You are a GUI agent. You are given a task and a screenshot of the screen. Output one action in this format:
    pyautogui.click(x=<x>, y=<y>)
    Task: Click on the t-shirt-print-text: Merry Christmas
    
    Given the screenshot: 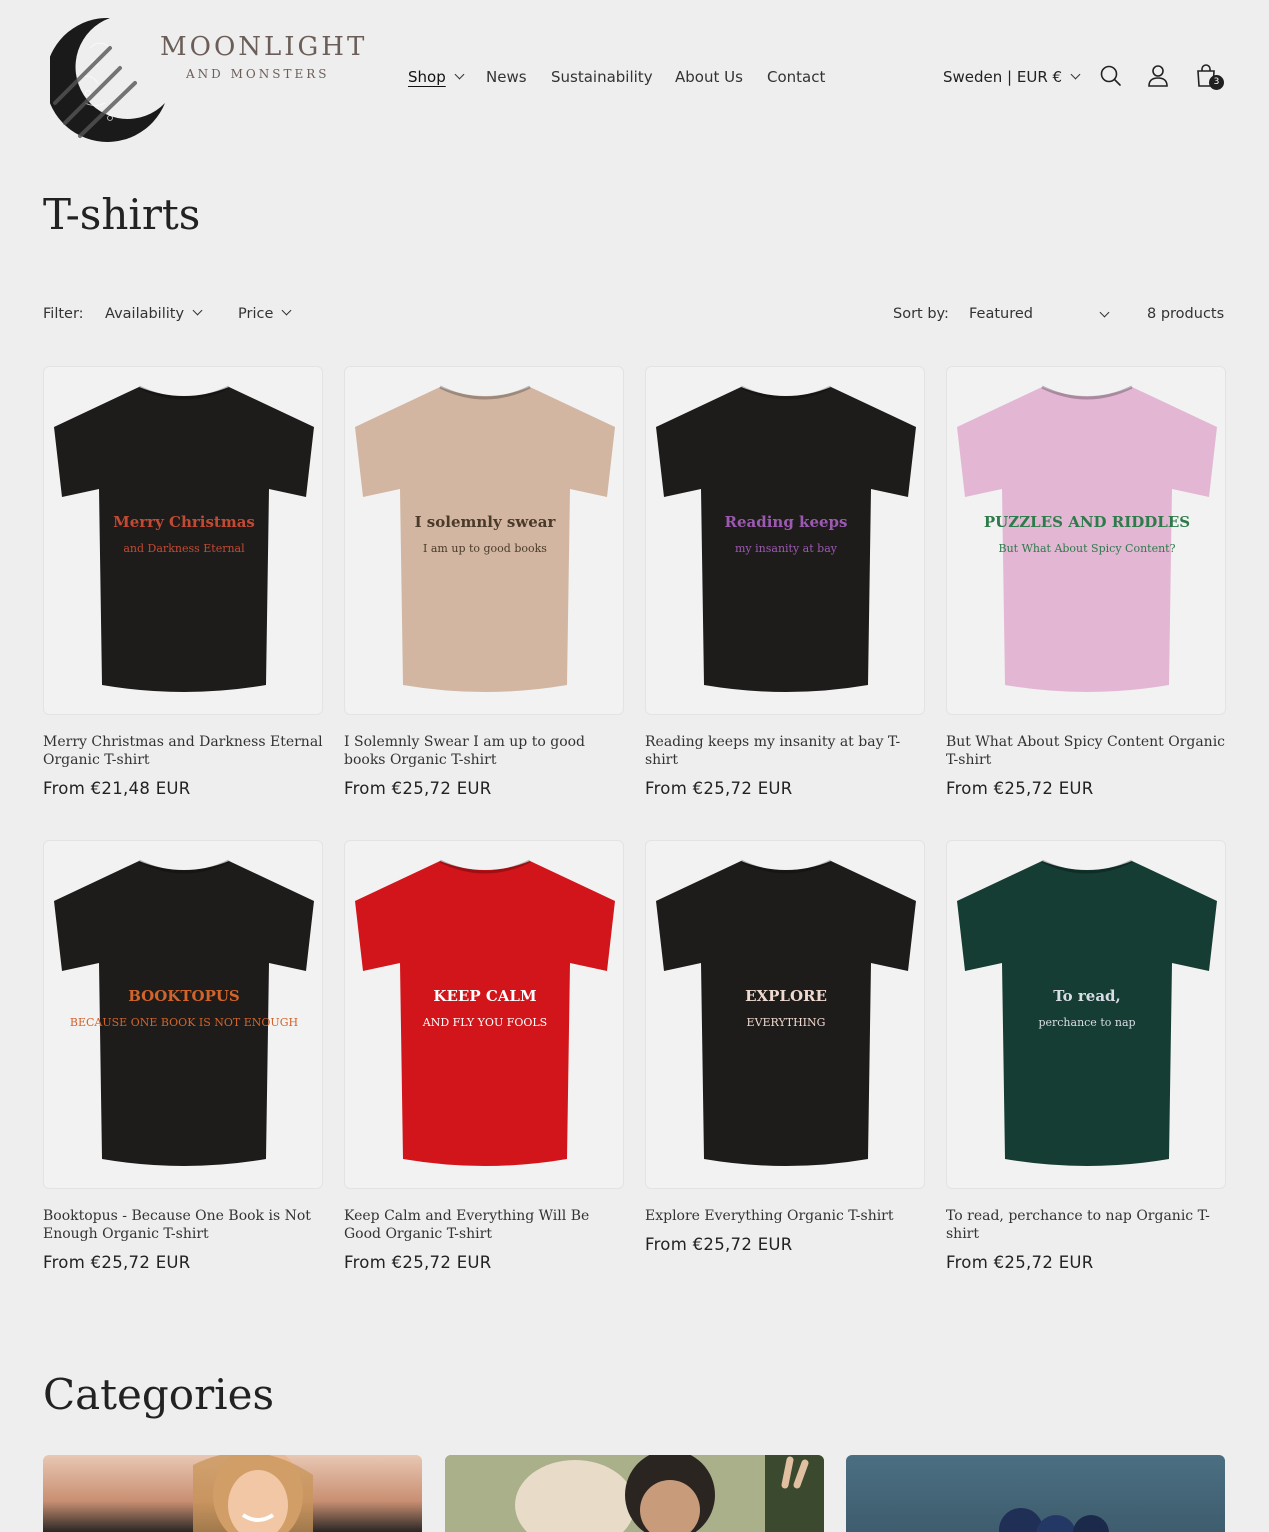 What is the action you would take?
    pyautogui.click(x=184, y=522)
    